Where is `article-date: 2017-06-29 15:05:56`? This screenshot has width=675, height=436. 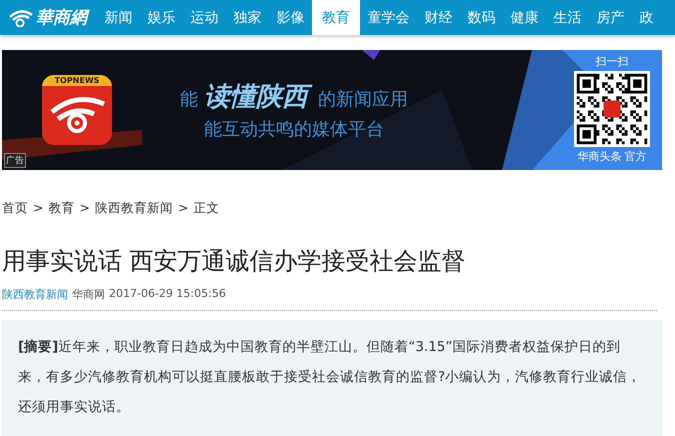 article-date: 2017-06-29 15:05:56 is located at coordinates (167, 294).